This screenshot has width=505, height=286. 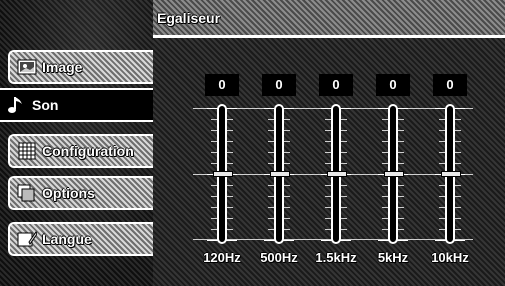 What do you see at coordinates (62, 67) in the screenshot?
I see `sidebar-item-label: Image` at bounding box center [62, 67].